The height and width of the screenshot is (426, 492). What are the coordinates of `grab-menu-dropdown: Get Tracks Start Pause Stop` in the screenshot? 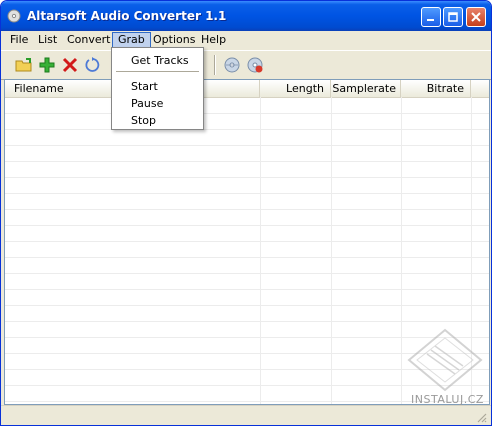 It's located at (157, 88).